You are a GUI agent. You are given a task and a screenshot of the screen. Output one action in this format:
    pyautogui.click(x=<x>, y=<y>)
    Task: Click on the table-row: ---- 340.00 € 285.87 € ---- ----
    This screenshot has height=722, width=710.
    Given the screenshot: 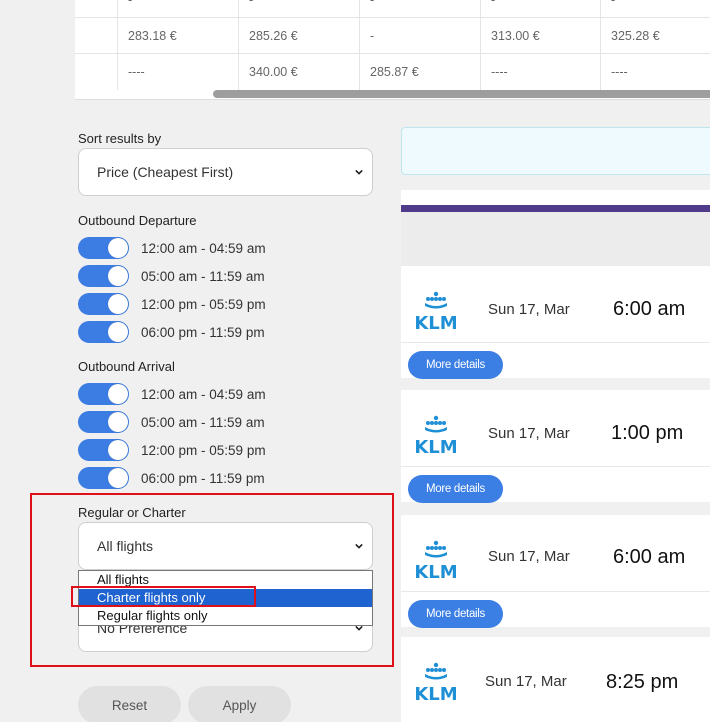 What is the action you would take?
    pyautogui.click(x=392, y=72)
    